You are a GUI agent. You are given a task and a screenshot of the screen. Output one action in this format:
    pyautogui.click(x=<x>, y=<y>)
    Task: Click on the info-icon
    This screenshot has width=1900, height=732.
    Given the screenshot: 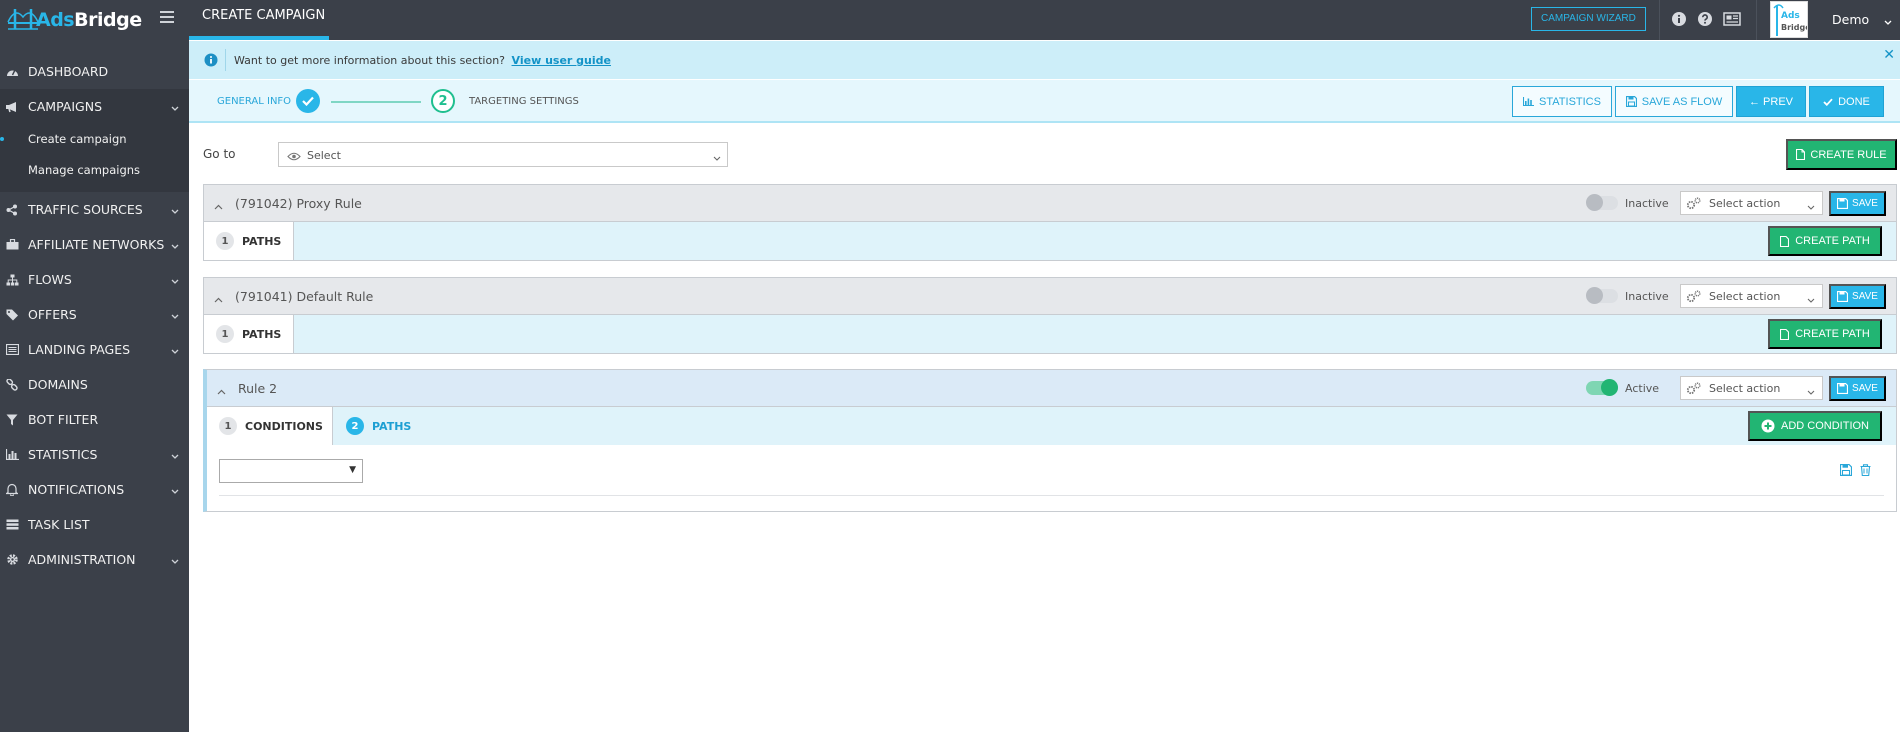 What is the action you would take?
    pyautogui.click(x=1679, y=19)
    